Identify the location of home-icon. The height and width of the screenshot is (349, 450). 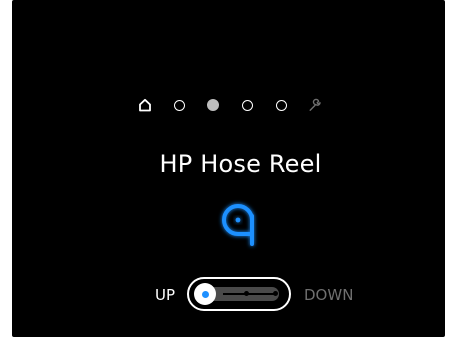
(145, 105).